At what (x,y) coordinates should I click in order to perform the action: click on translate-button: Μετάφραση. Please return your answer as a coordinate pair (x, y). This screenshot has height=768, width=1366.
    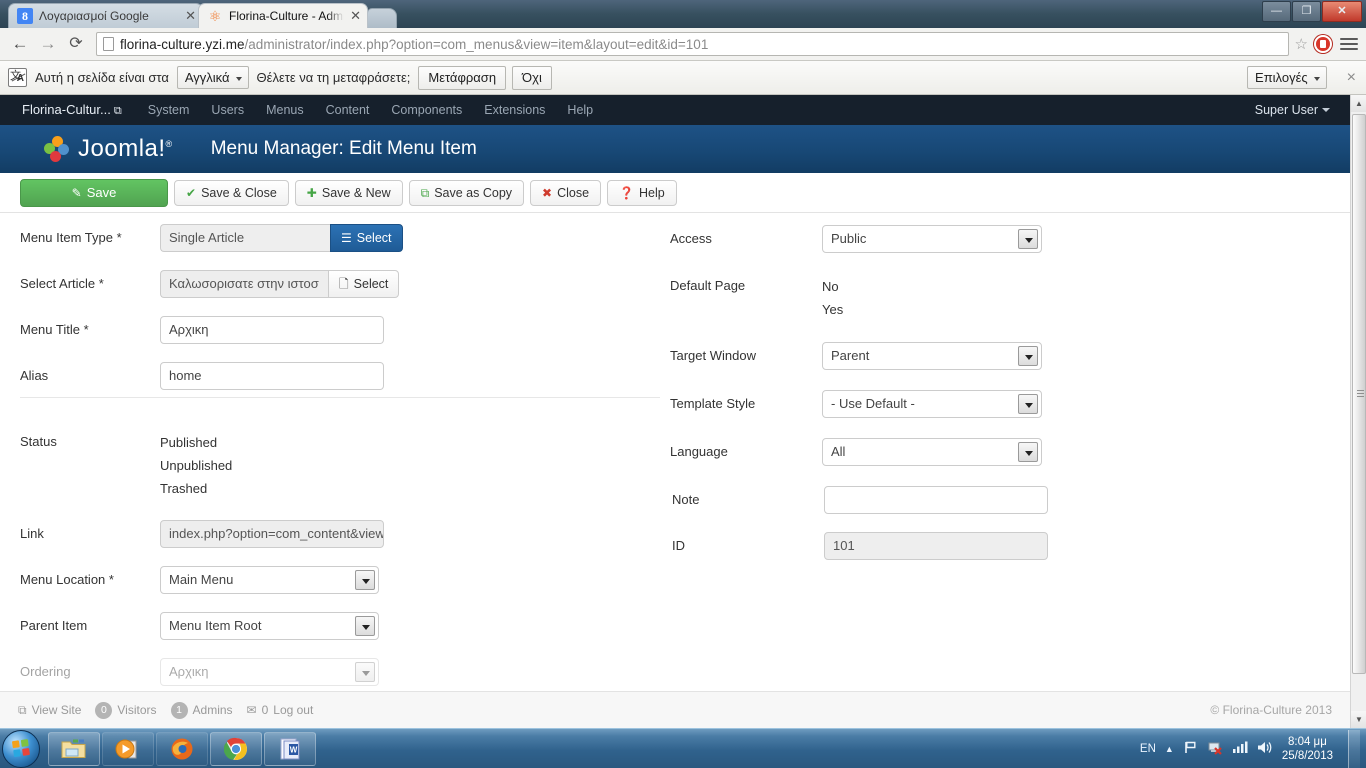
    Looking at the image, I should click on (462, 77).